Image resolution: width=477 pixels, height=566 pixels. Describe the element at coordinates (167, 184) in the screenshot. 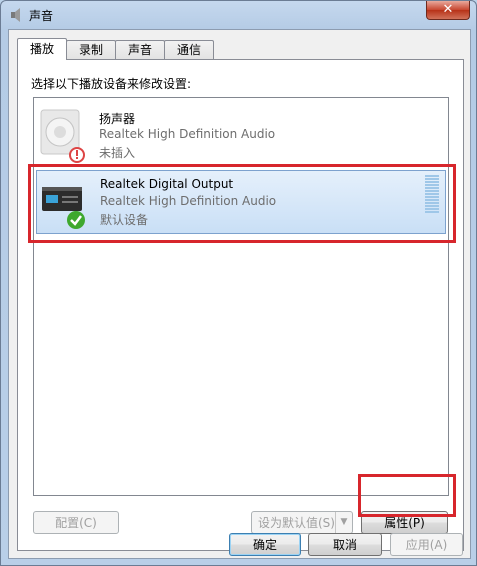

I see `device-name: Realtek Digital Output` at that location.